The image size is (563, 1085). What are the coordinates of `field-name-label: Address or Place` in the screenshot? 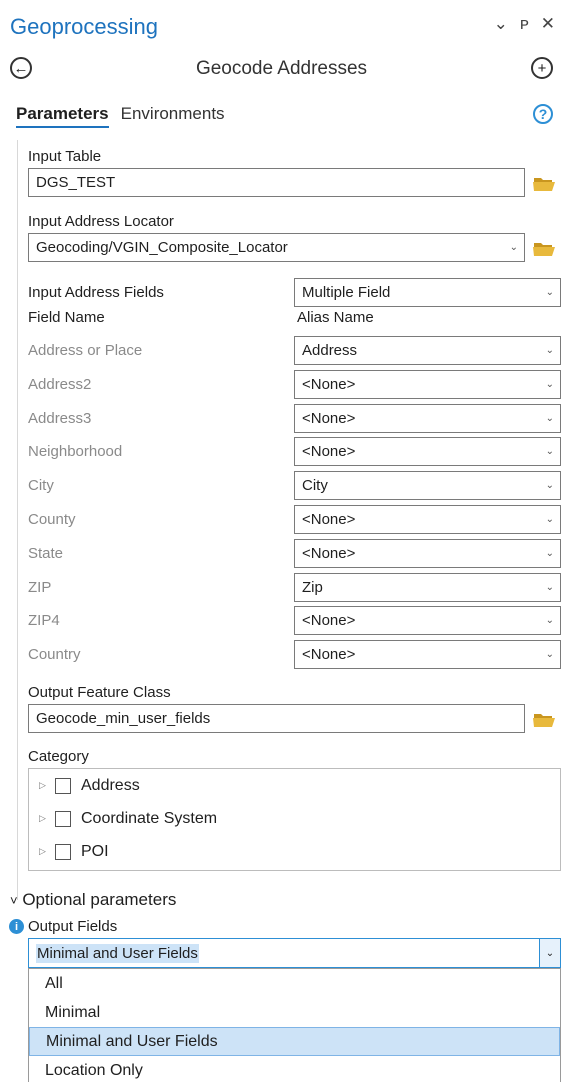 It's located at (85, 350).